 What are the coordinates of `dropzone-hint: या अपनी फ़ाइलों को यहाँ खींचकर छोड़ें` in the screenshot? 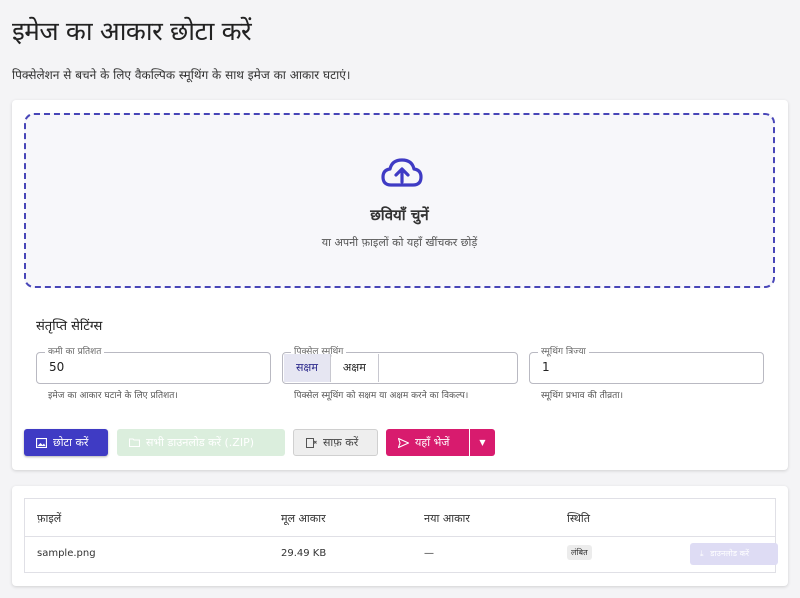 It's located at (399, 242).